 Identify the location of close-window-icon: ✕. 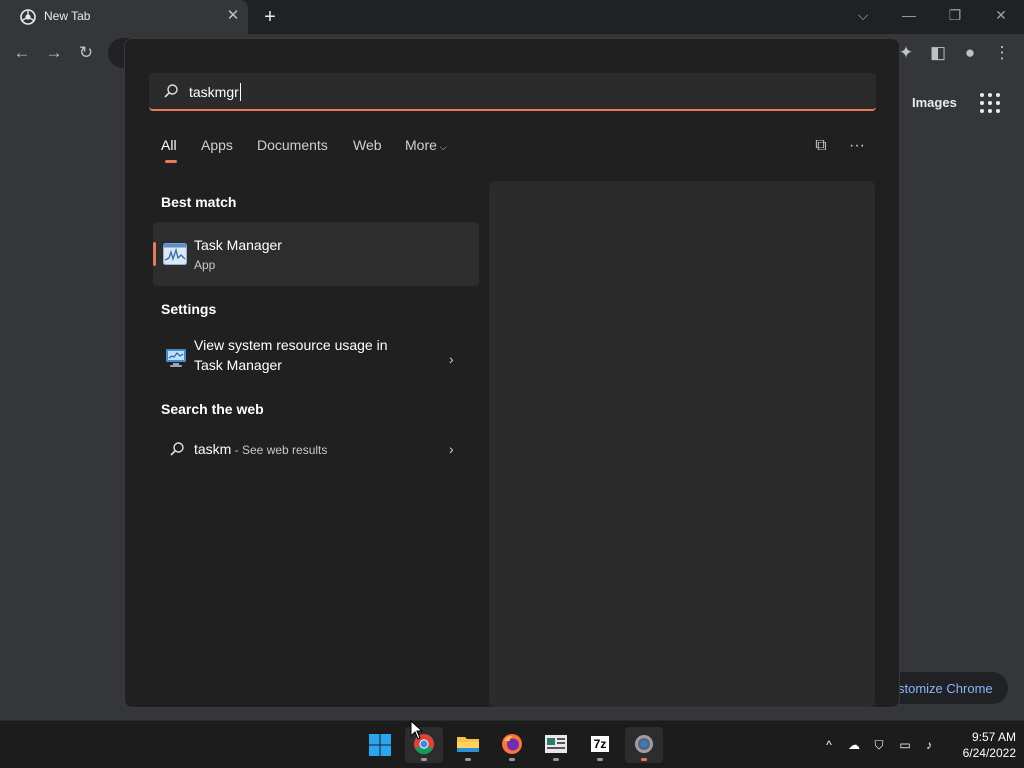
(1001, 15).